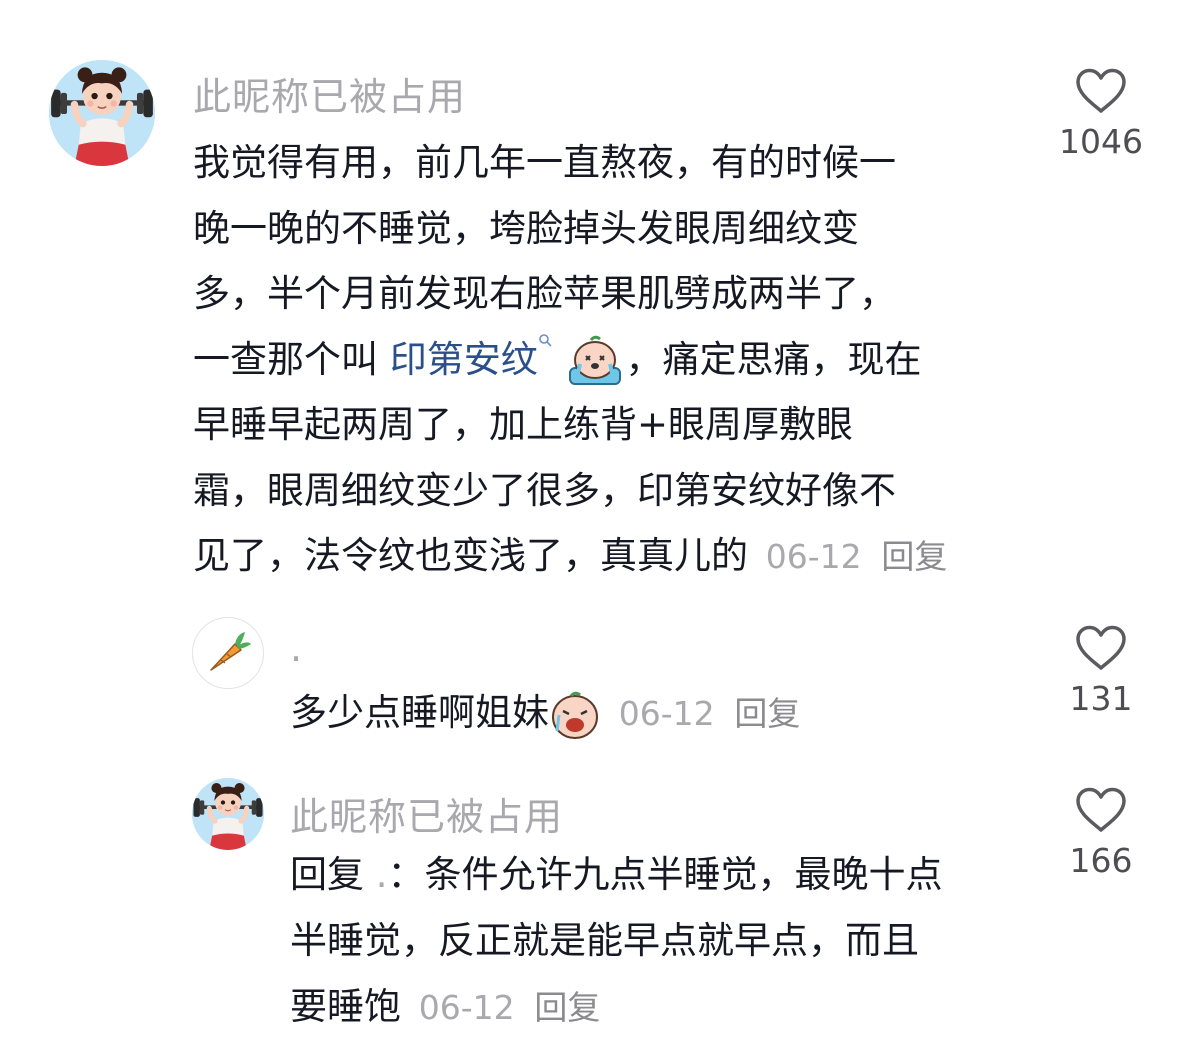 The height and width of the screenshot is (1056, 1179). Describe the element at coordinates (523, 424) in the screenshot. I see `comment-text-line: 早睡早起两周了，加上练背+眼周厚敷眼` at that location.